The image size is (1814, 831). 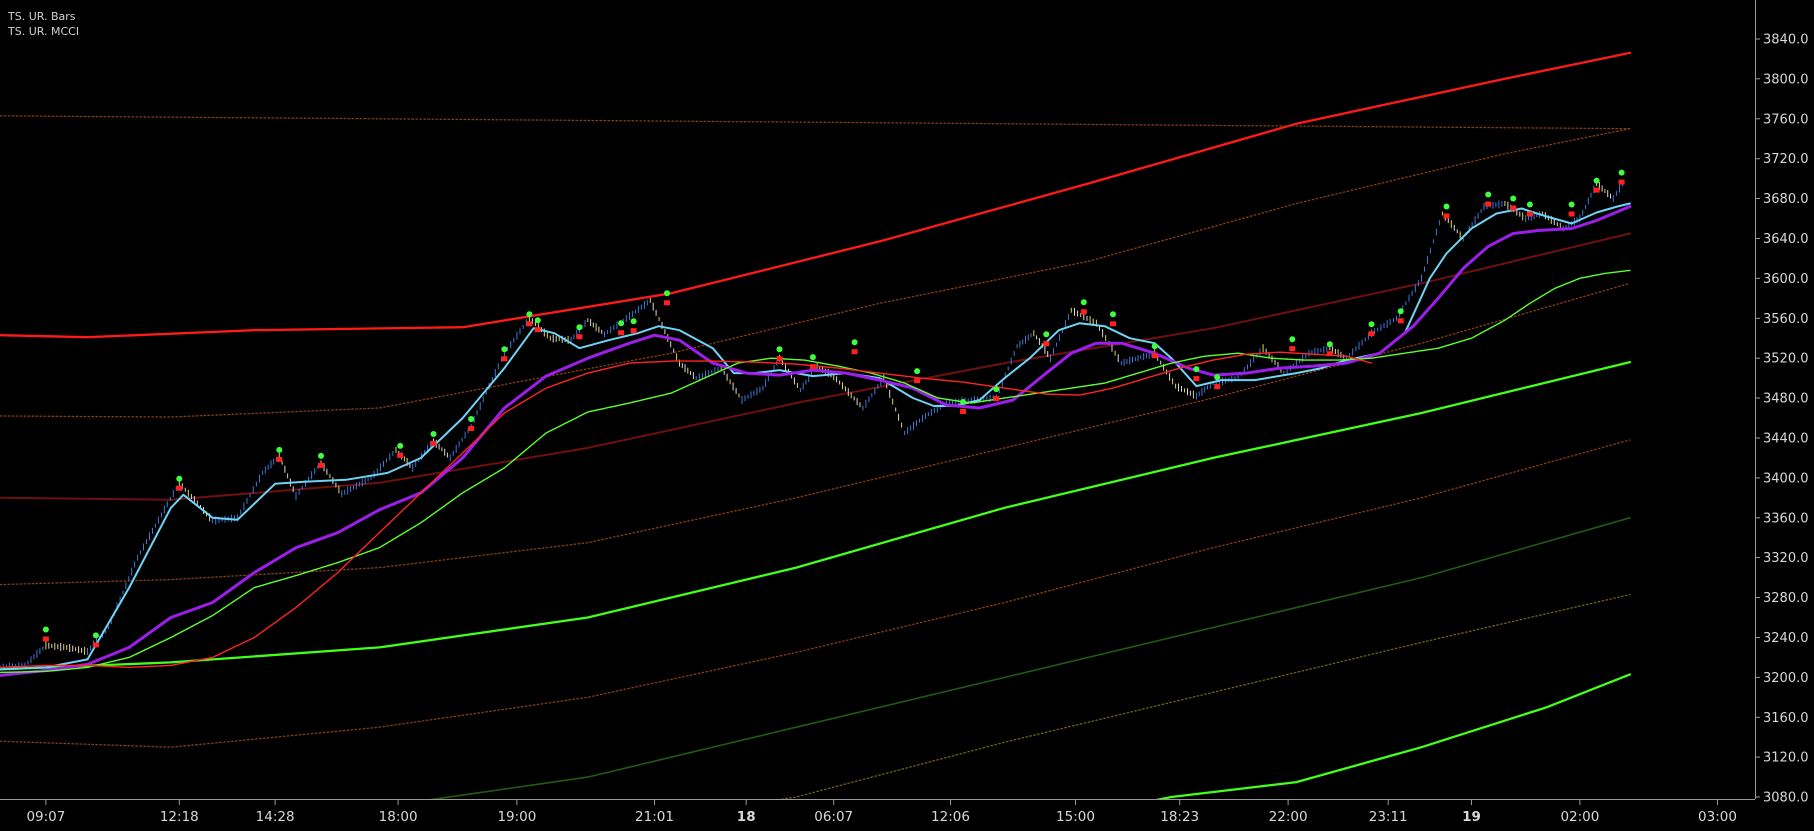 I want to click on x-tick-label: 09:07, so click(x=45, y=817).